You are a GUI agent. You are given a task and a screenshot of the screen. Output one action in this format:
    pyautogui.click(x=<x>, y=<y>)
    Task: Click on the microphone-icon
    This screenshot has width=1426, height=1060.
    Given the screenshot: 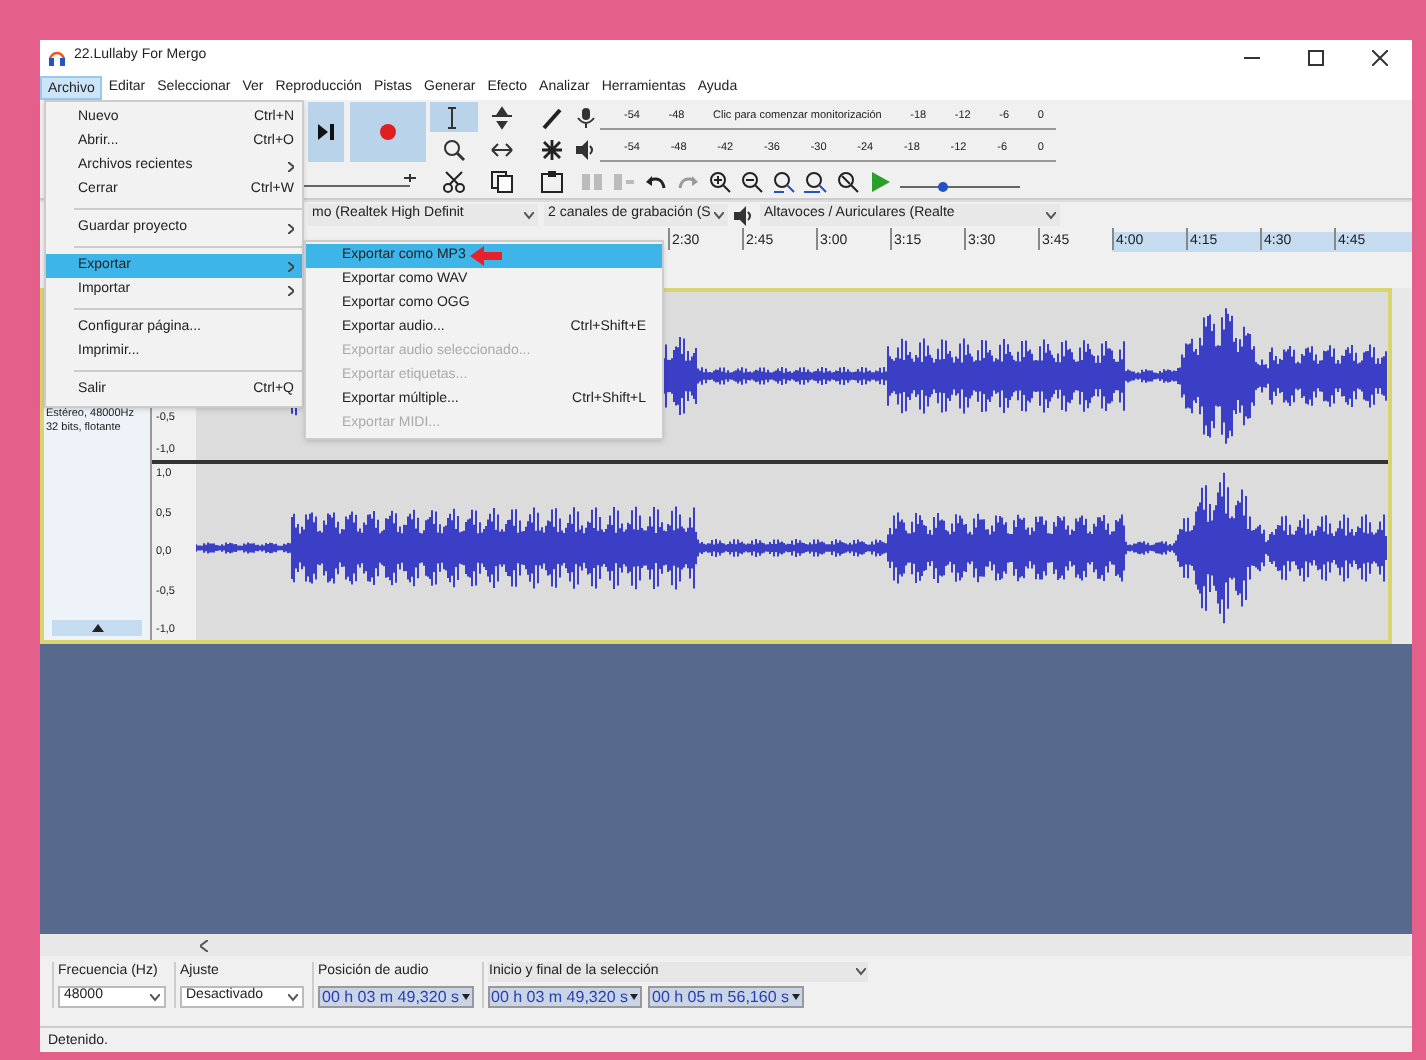 What is the action you would take?
    pyautogui.click(x=586, y=117)
    